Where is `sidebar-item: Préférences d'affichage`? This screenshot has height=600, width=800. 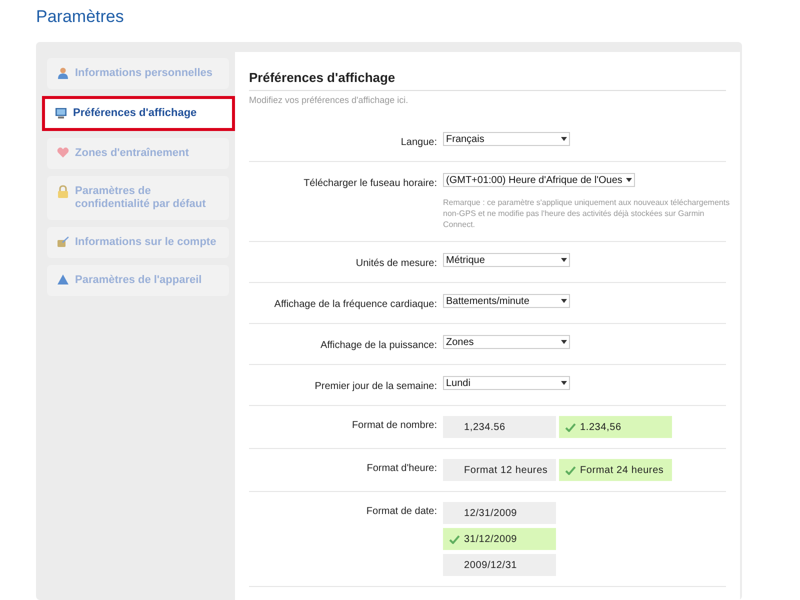
sidebar-item: Préférences d'affichage is located at coordinates (138, 113).